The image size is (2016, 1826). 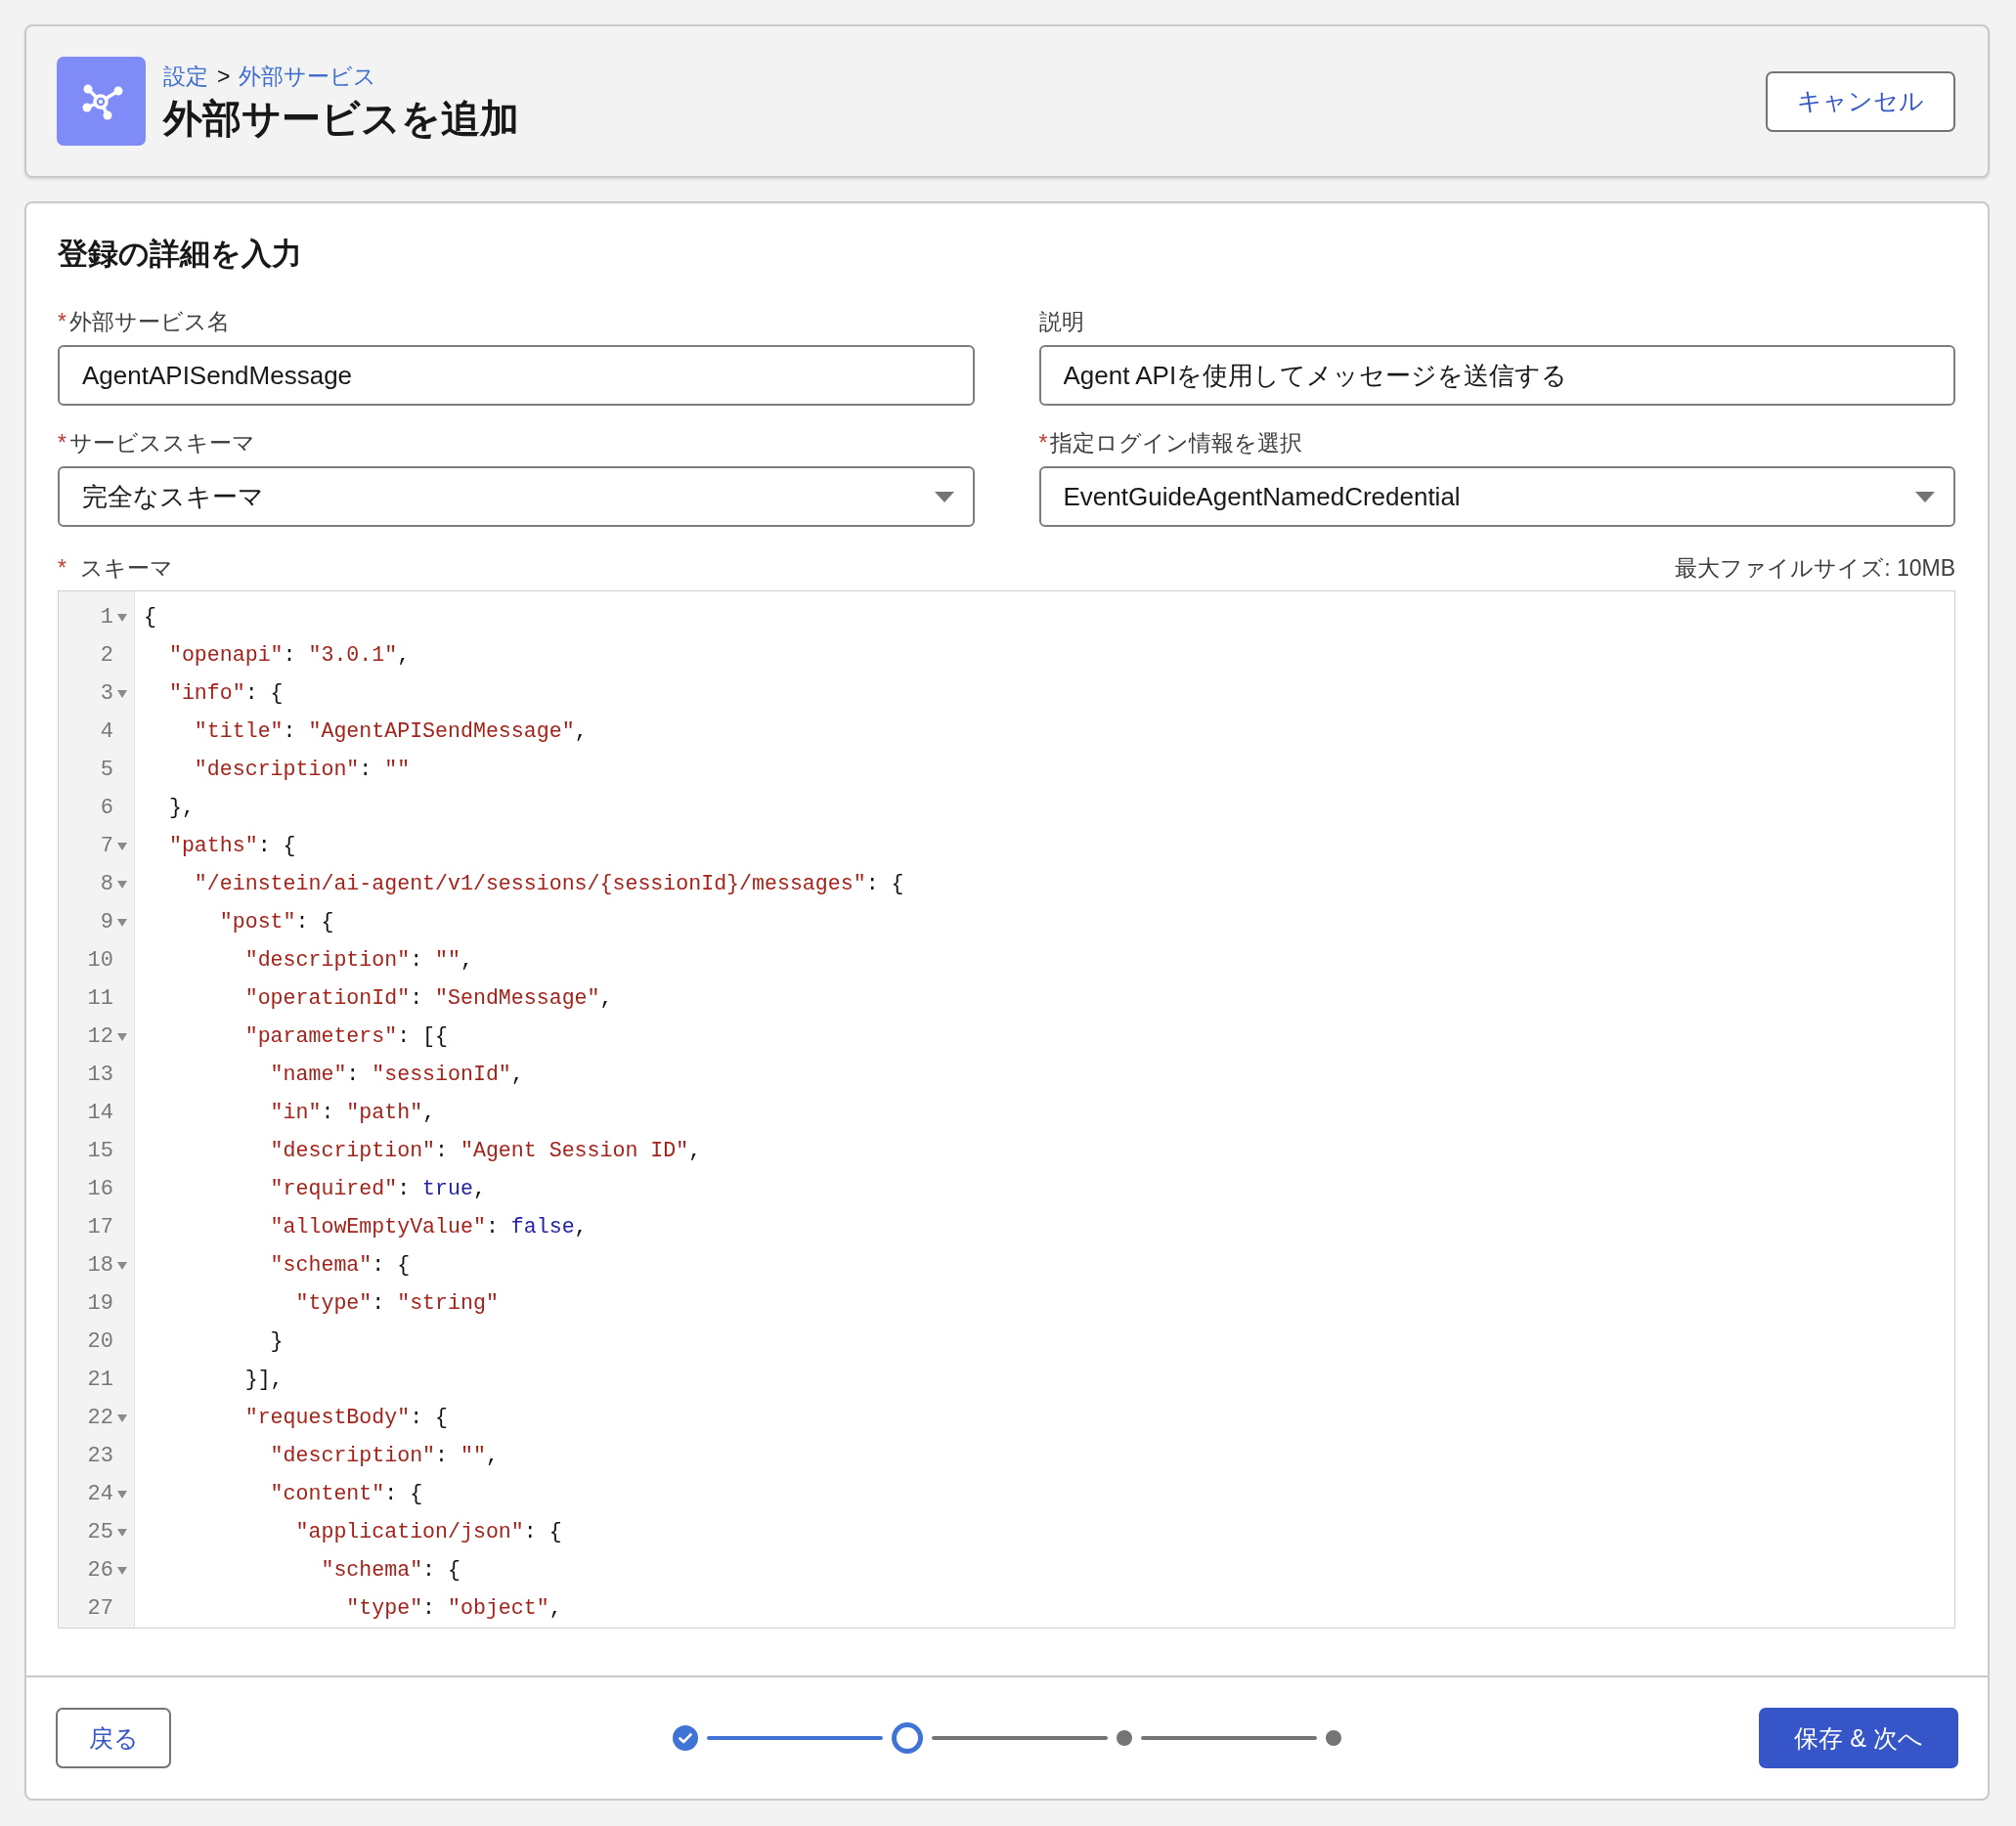 What do you see at coordinates (100, 1533) in the screenshot?
I see `line-number: 25` at bounding box center [100, 1533].